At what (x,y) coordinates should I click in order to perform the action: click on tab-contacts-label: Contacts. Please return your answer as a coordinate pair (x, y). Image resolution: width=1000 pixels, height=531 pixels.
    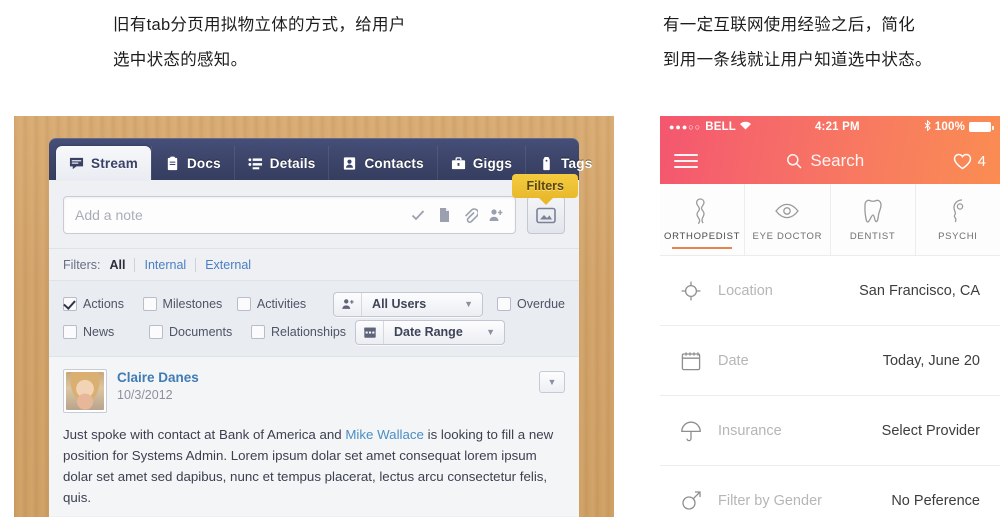
    Looking at the image, I should click on (394, 163).